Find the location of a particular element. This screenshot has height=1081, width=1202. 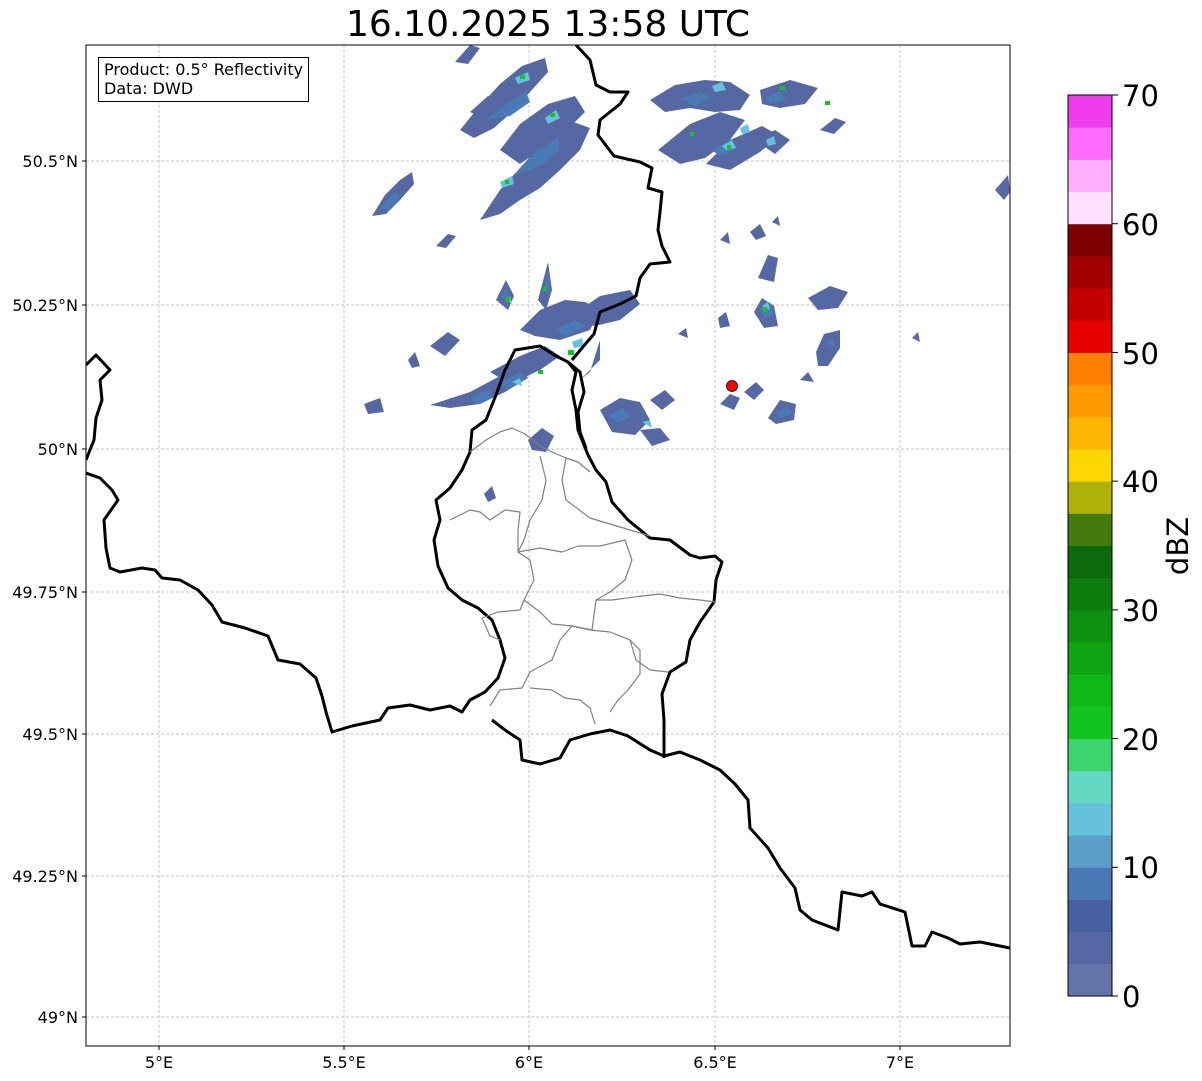

lat-tick-label: 50°N is located at coordinates (58, 449).